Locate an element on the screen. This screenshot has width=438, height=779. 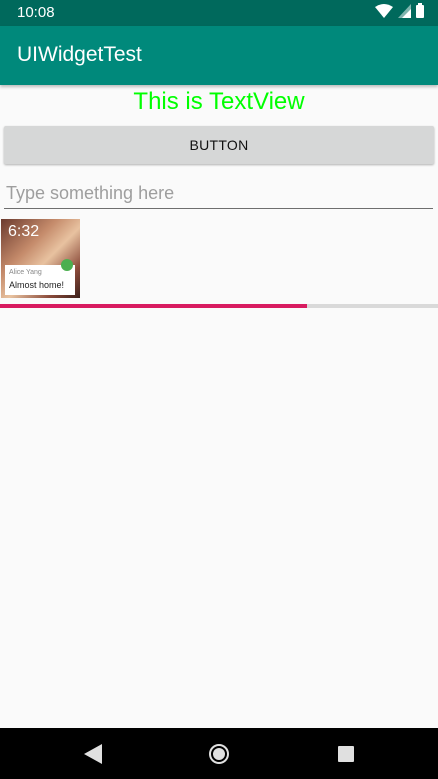
progress-bar is located at coordinates (219, 306).